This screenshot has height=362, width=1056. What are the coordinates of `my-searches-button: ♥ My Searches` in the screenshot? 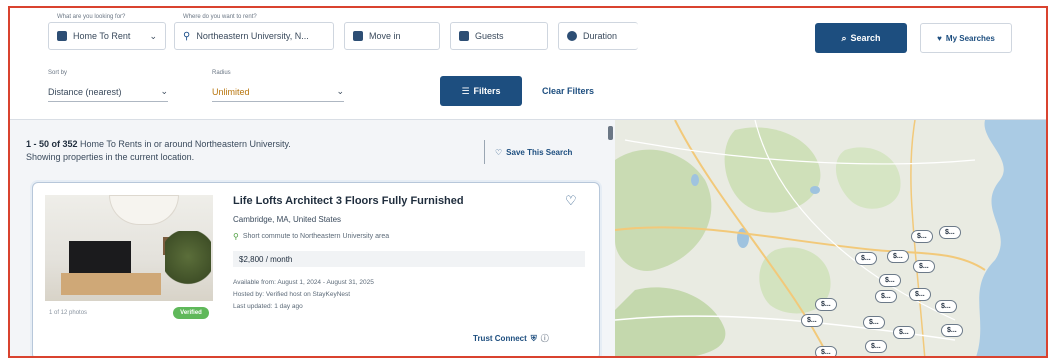 It's located at (966, 38).